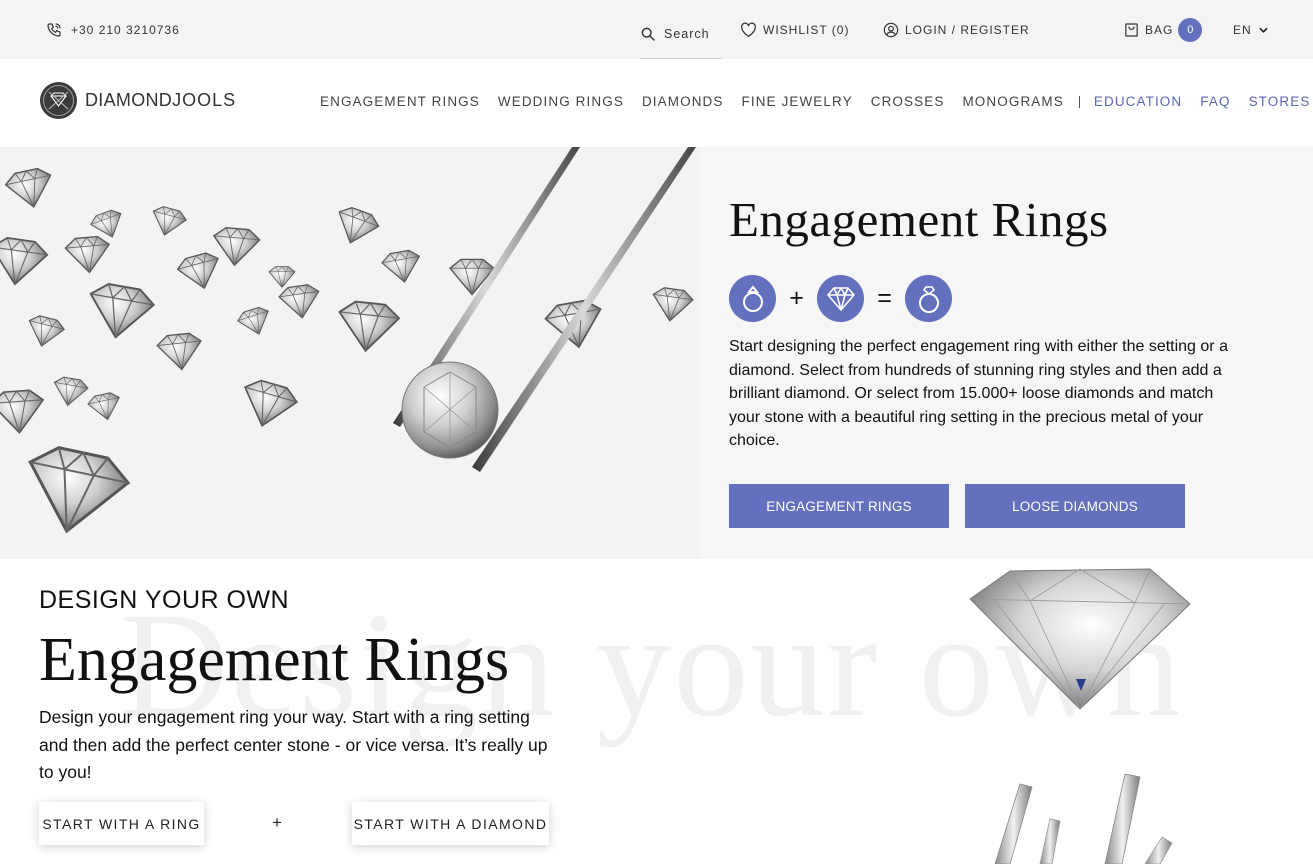 This screenshot has width=1313, height=864. Describe the element at coordinates (58, 100) in the screenshot. I see `logo-mark-icon` at that location.